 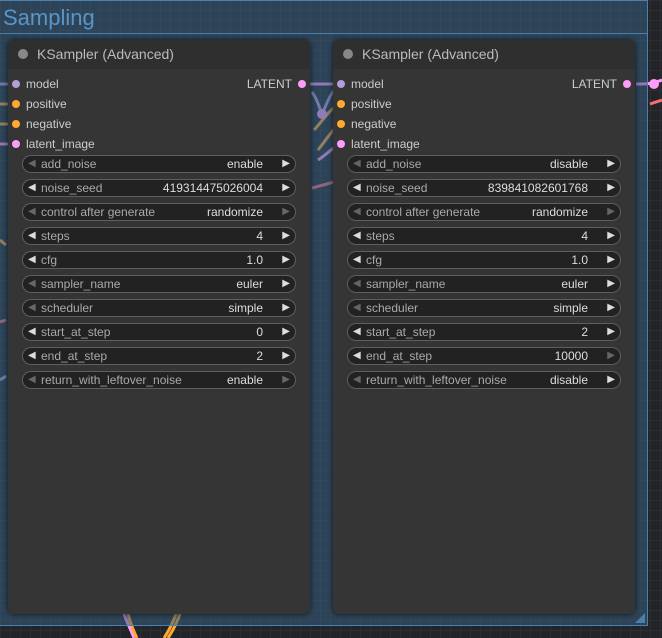 I want to click on group-resize-handle, so click(x=640, y=618).